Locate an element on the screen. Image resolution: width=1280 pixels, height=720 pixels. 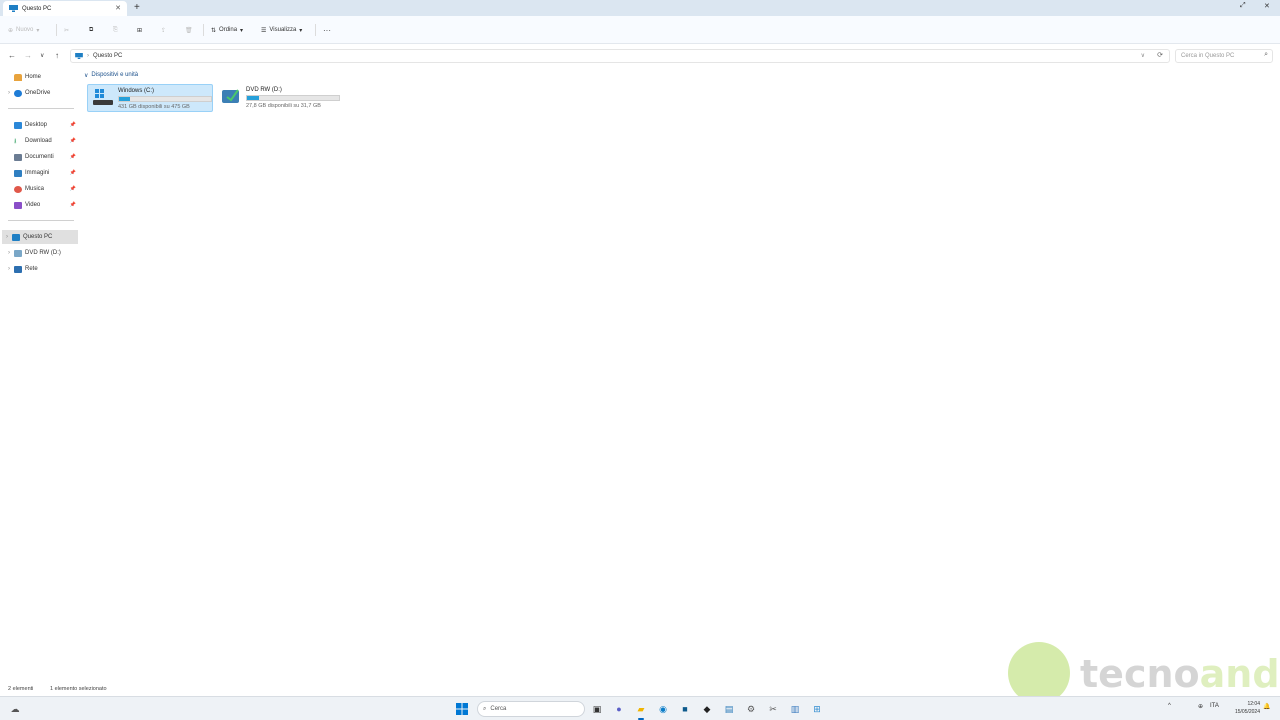
share-button: ⇪ is located at coordinates (163, 30).